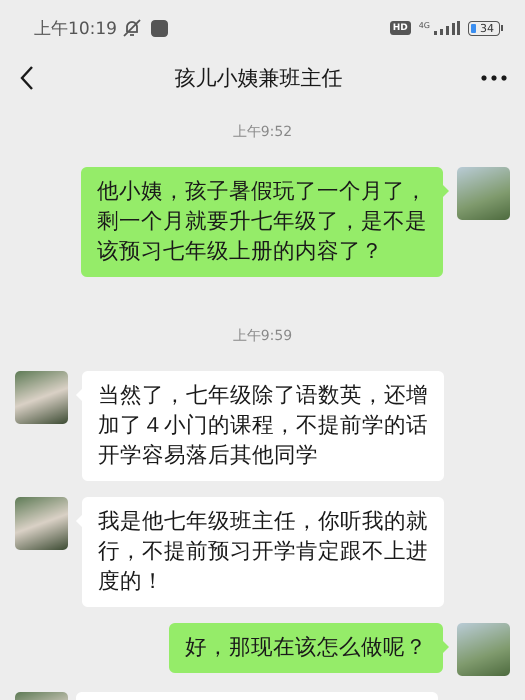 This screenshot has height=700, width=525. What do you see at coordinates (306, 648) in the screenshot?
I see `outgoing-message: 好，那现在该怎么做呢？` at bounding box center [306, 648].